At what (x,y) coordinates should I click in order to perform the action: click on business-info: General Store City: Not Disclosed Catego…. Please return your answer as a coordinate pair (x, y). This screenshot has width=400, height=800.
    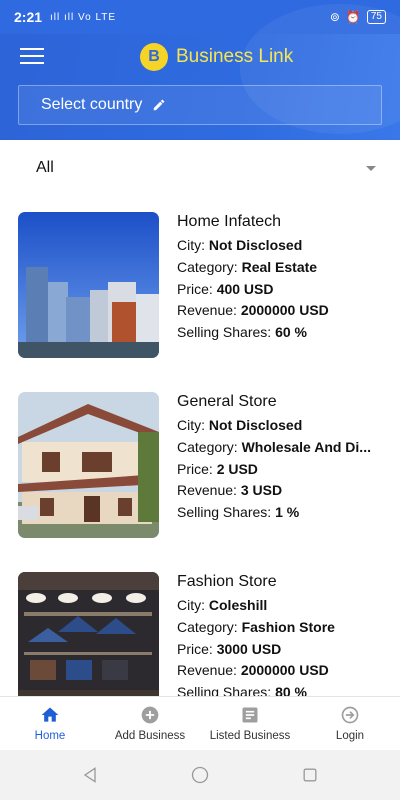
    Looking at the image, I should click on (282, 458).